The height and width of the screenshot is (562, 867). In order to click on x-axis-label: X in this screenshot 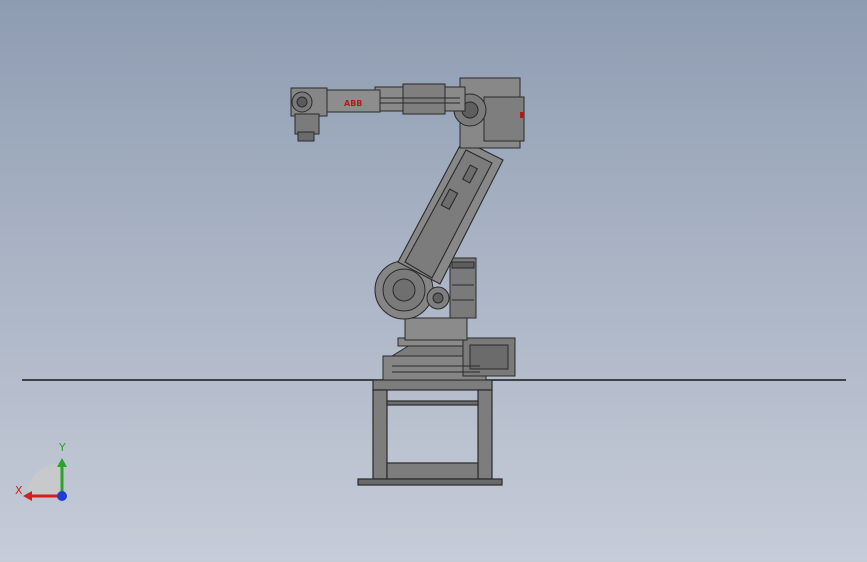, I will do `click(19, 490)`.